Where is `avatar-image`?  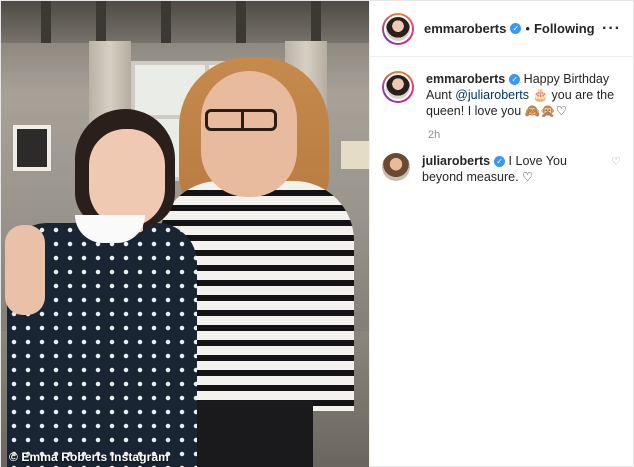 avatar-image is located at coordinates (398, 28).